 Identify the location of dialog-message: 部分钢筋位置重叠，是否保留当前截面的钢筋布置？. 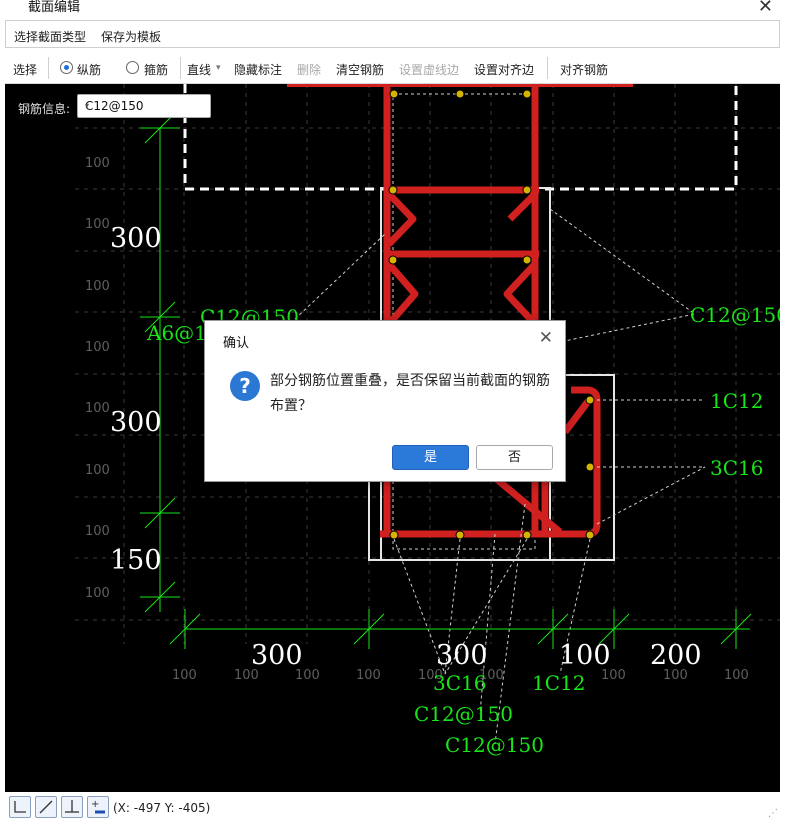
(410, 393).